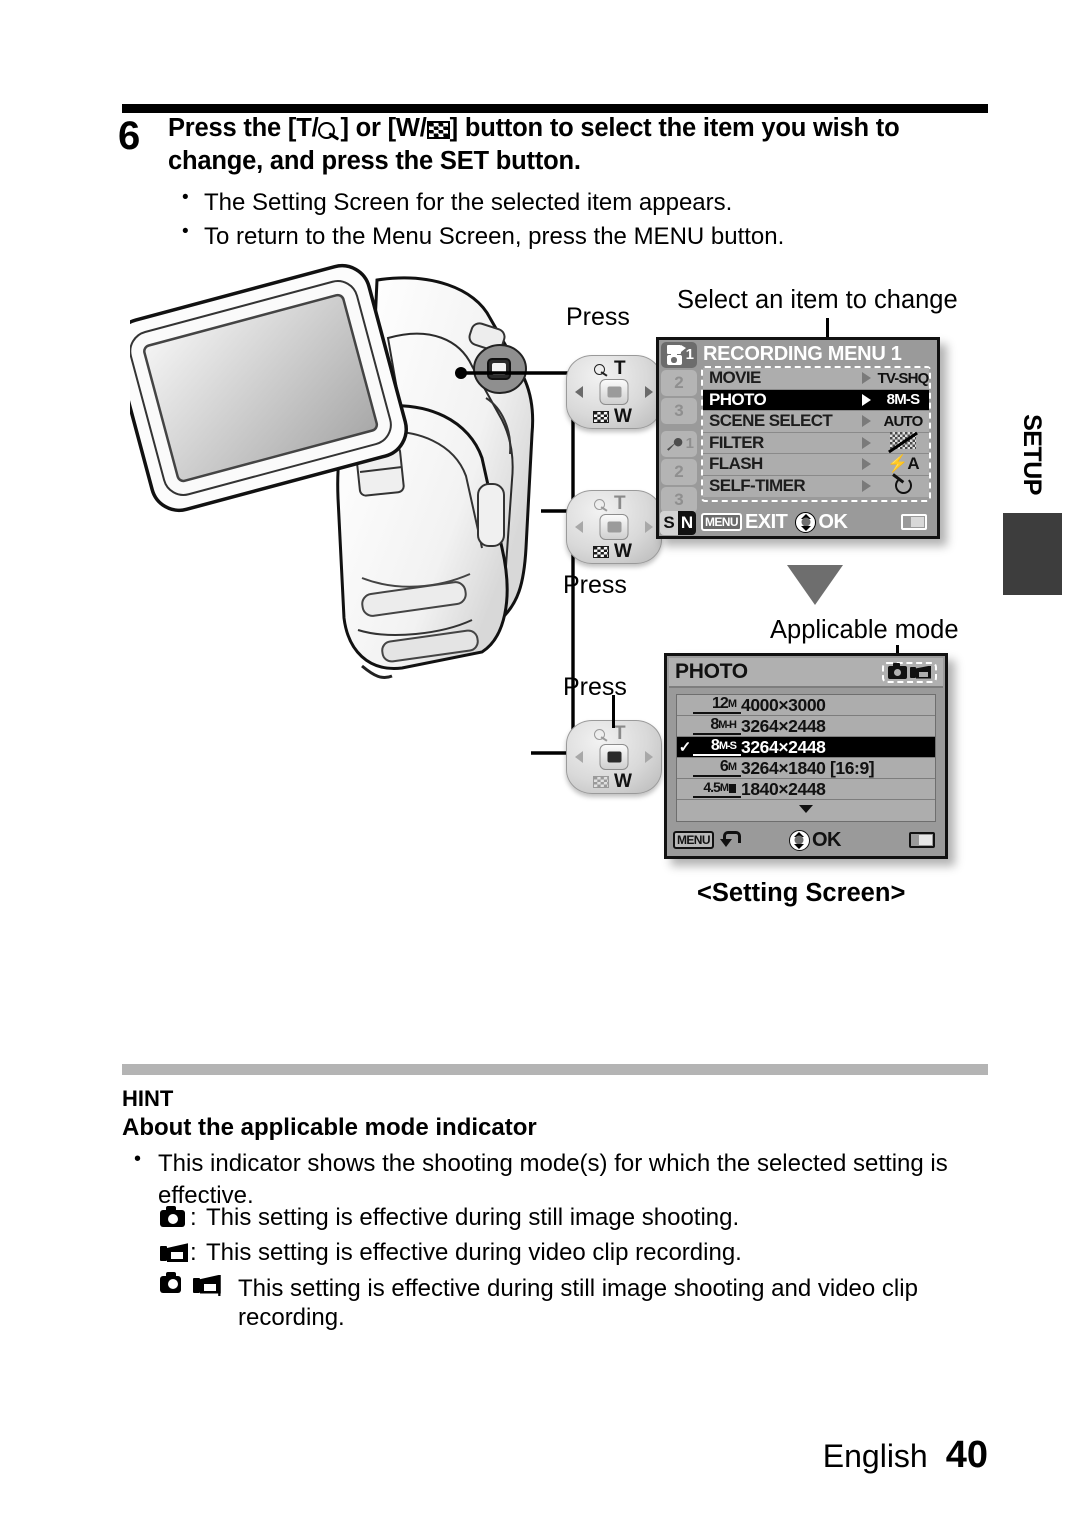 The width and height of the screenshot is (1080, 1526). Describe the element at coordinates (783, 746) in the screenshot. I see `resolution-dimensions: 3264×2448` at that location.